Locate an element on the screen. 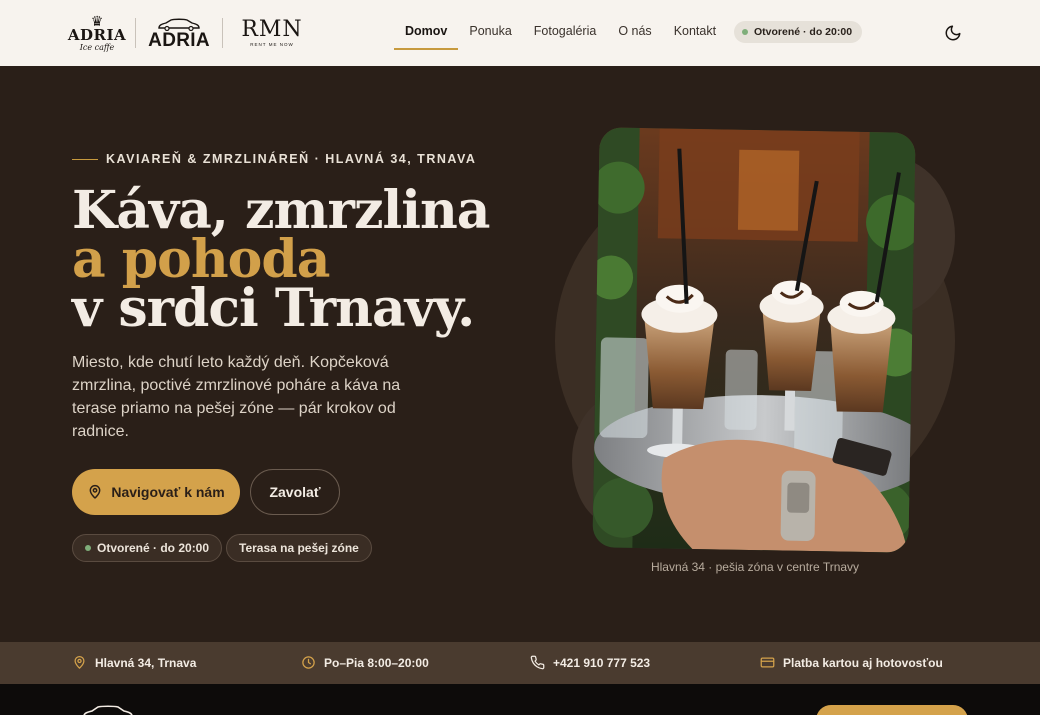 This screenshot has height=715, width=1040. moon-icon is located at coordinates (953, 33).